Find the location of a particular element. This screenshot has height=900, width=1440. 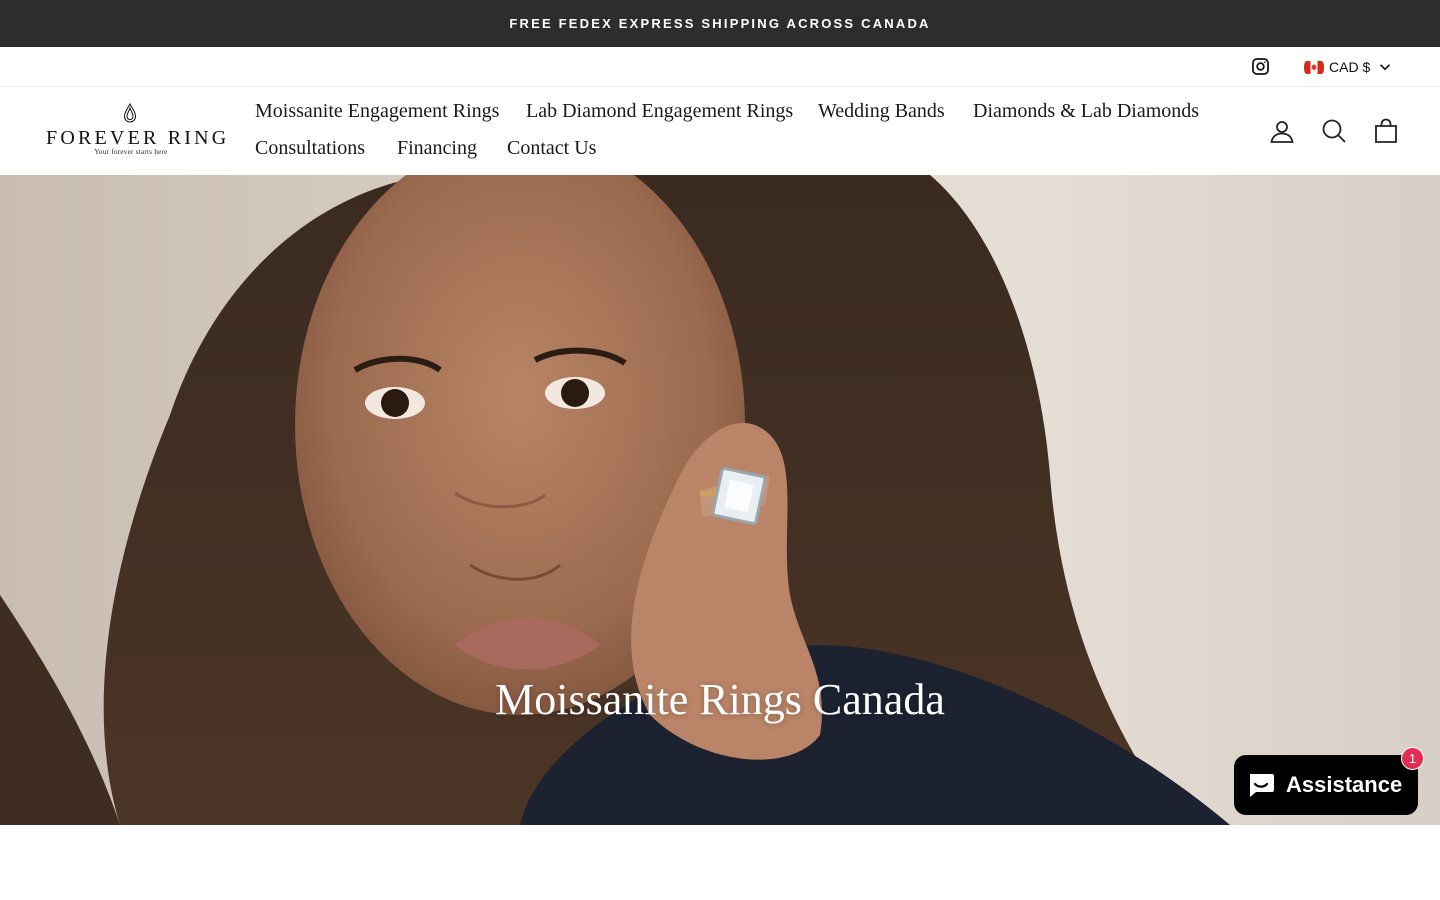

chevron-down-icon is located at coordinates (1385, 67).